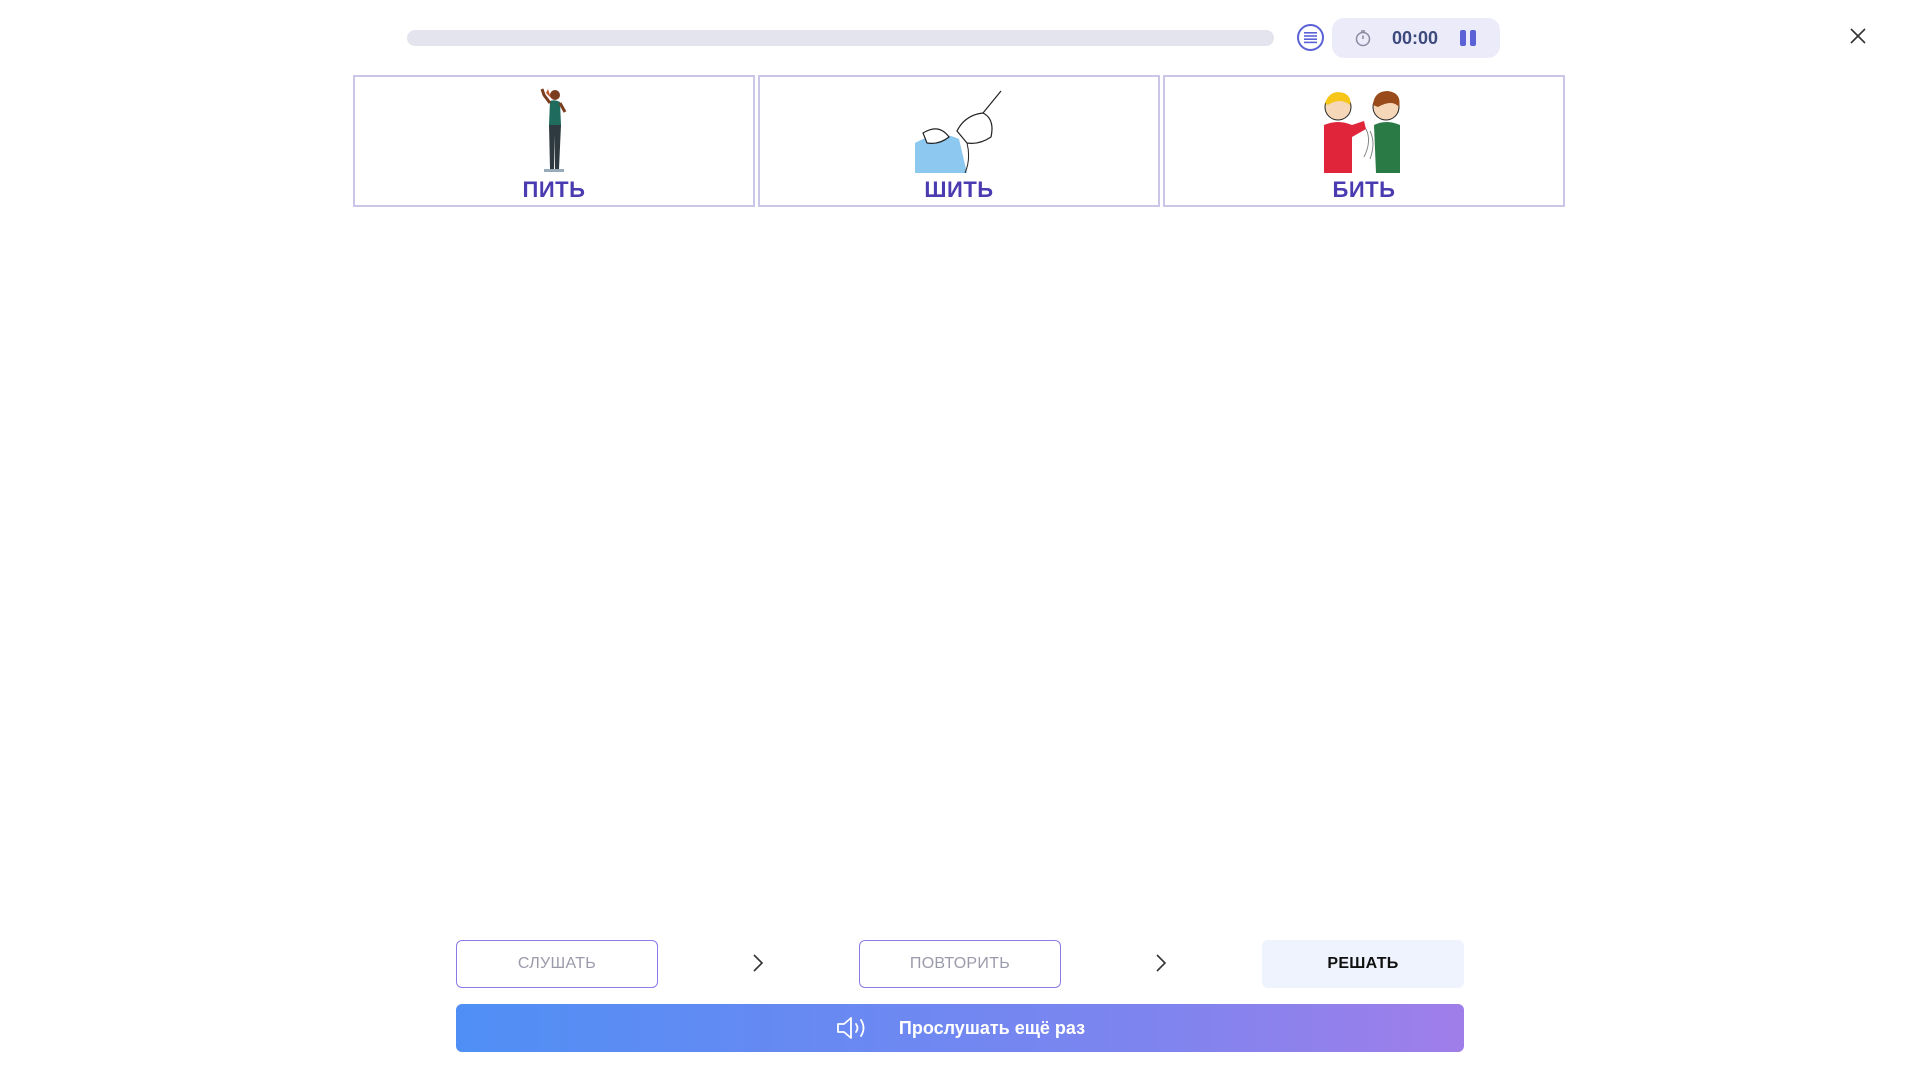 This screenshot has width=1920, height=1080. What do you see at coordinates (1364, 189) in the screenshot?
I see `card-word: БИТЬ` at bounding box center [1364, 189].